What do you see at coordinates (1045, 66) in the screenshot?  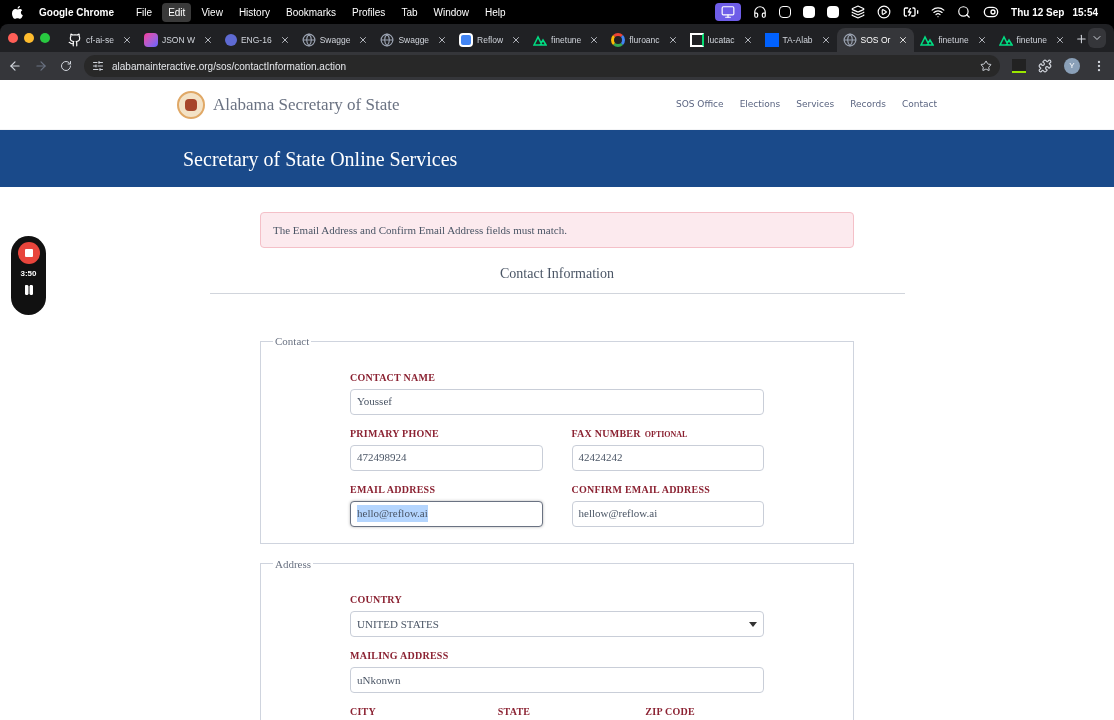 I see `extensions-icon` at bounding box center [1045, 66].